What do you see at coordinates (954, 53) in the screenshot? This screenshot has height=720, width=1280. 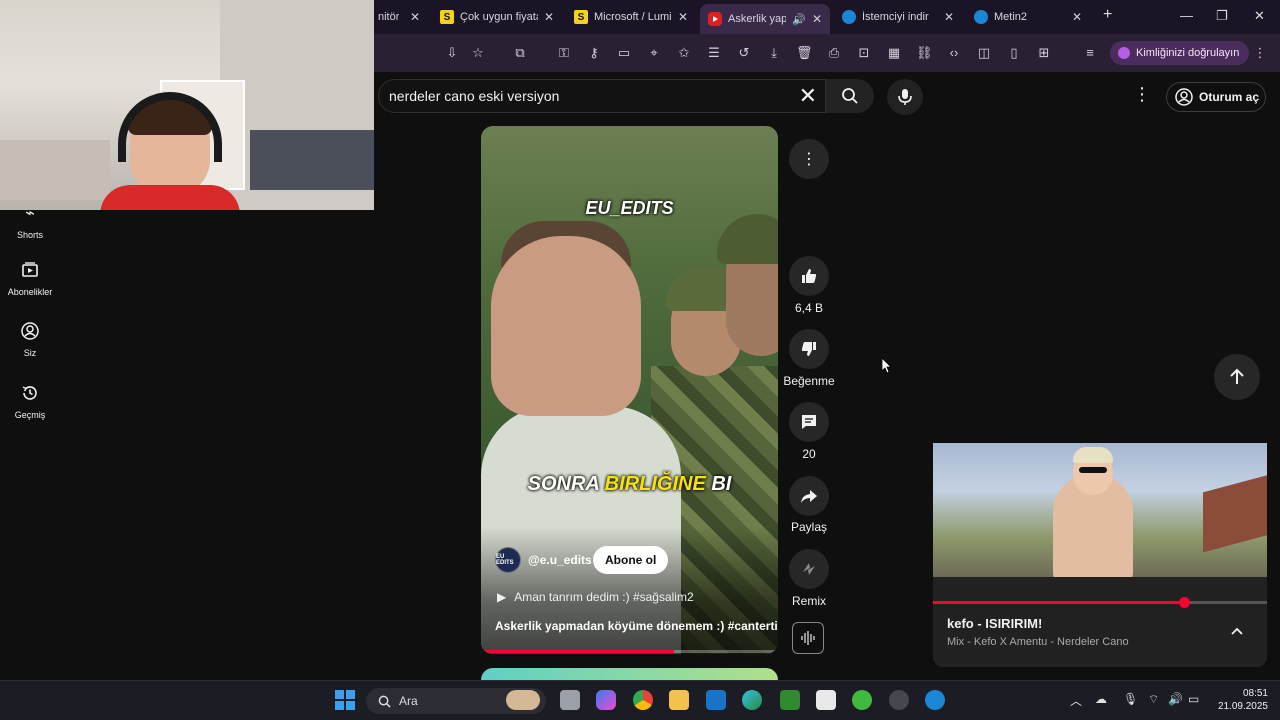 I see `code-icon: ‹›` at bounding box center [954, 53].